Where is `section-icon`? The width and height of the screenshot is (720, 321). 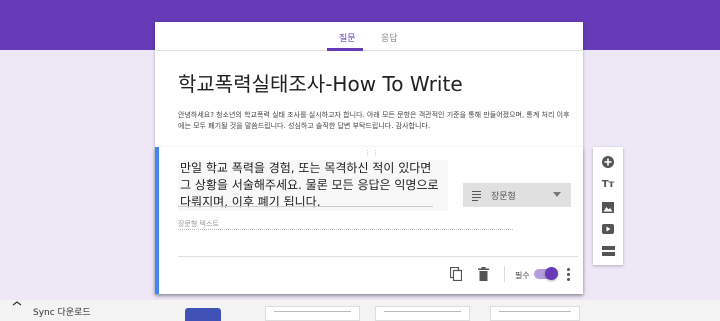
section-icon is located at coordinates (608, 251).